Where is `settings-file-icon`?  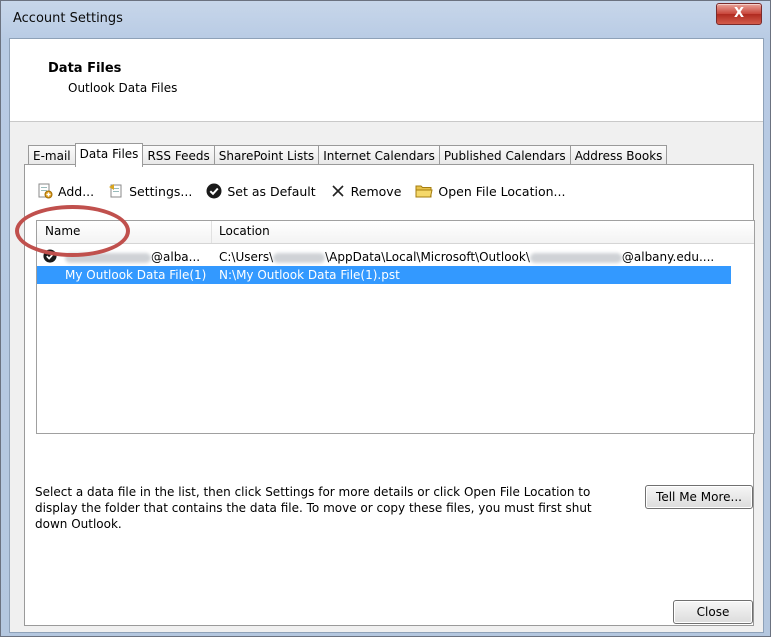 settings-file-icon is located at coordinates (115, 191).